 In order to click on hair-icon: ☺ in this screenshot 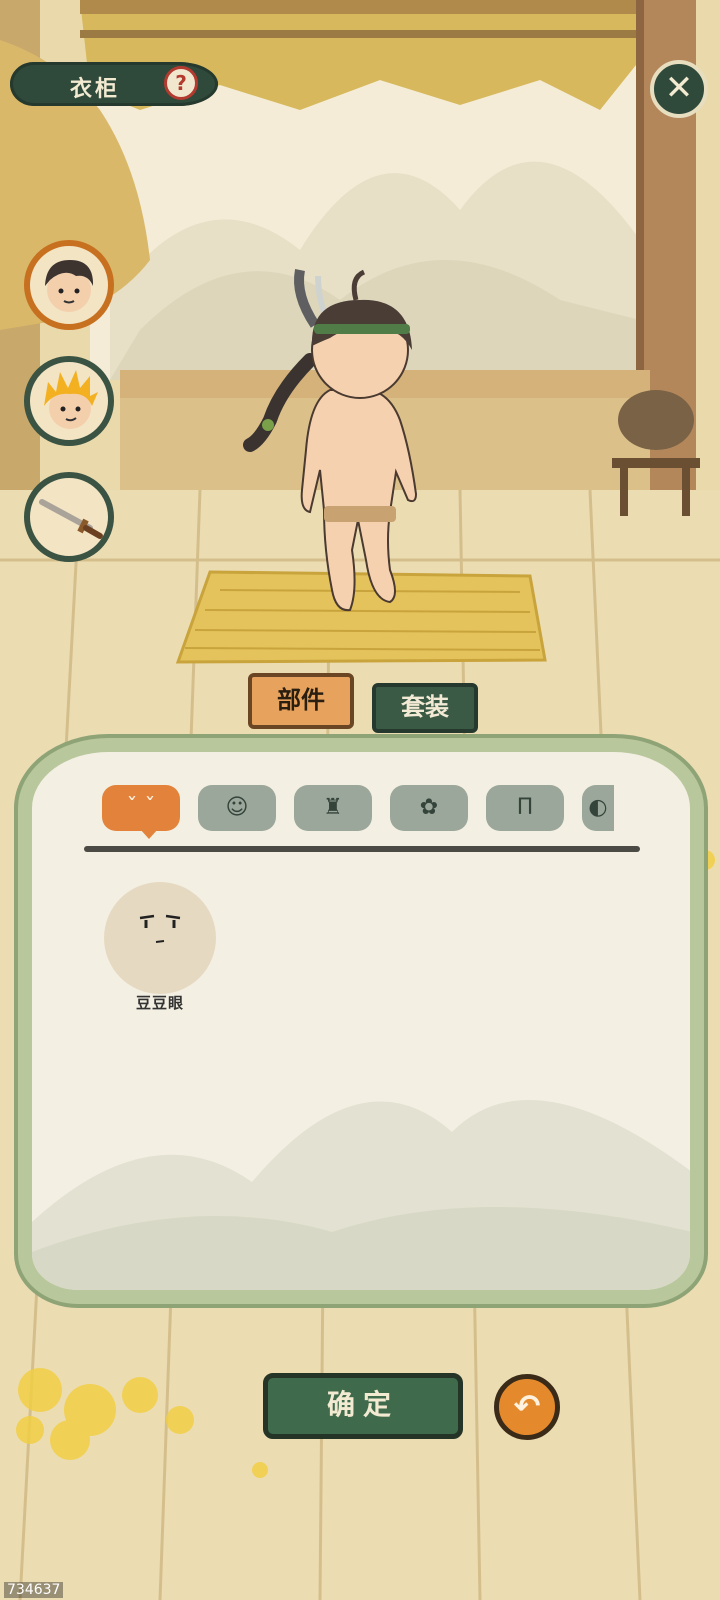, I will do `click(237, 807)`.